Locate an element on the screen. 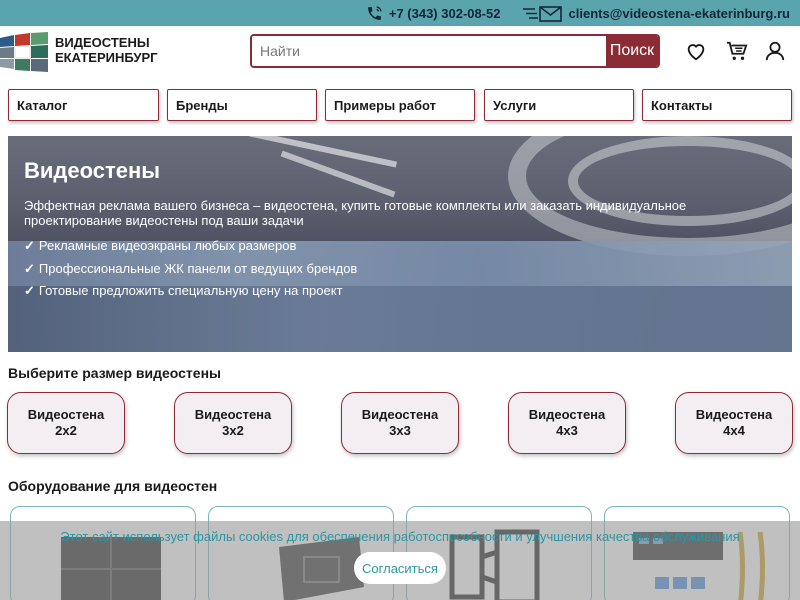 The height and width of the screenshot is (600, 800). equipment-section-title: Оборудование для видеостен is located at coordinates (113, 486).